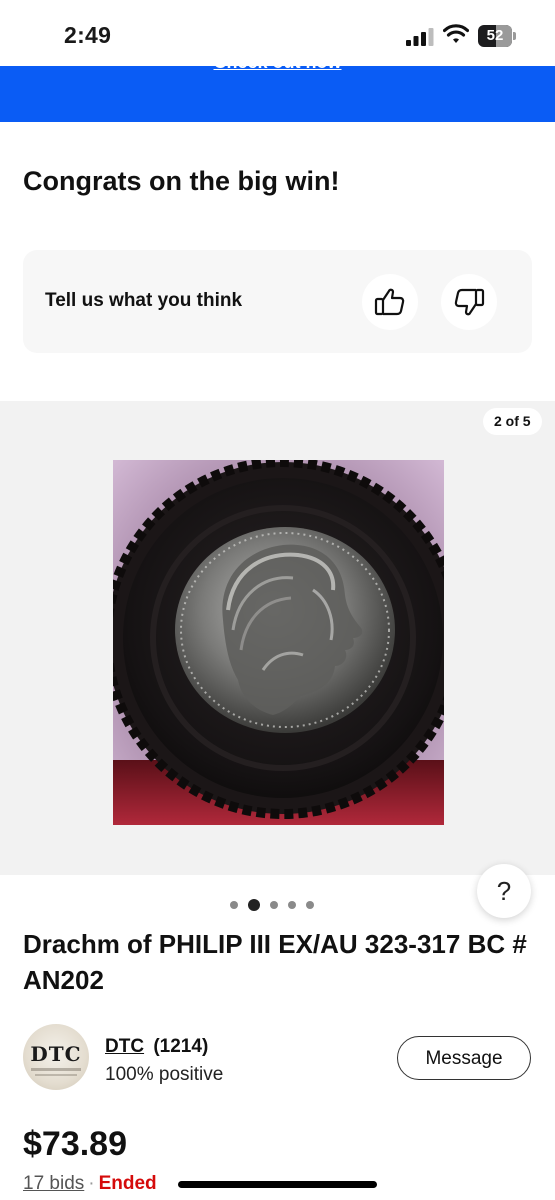 The width and height of the screenshot is (555, 1200). I want to click on seller-positive-rate: 100% positive, so click(164, 1074).